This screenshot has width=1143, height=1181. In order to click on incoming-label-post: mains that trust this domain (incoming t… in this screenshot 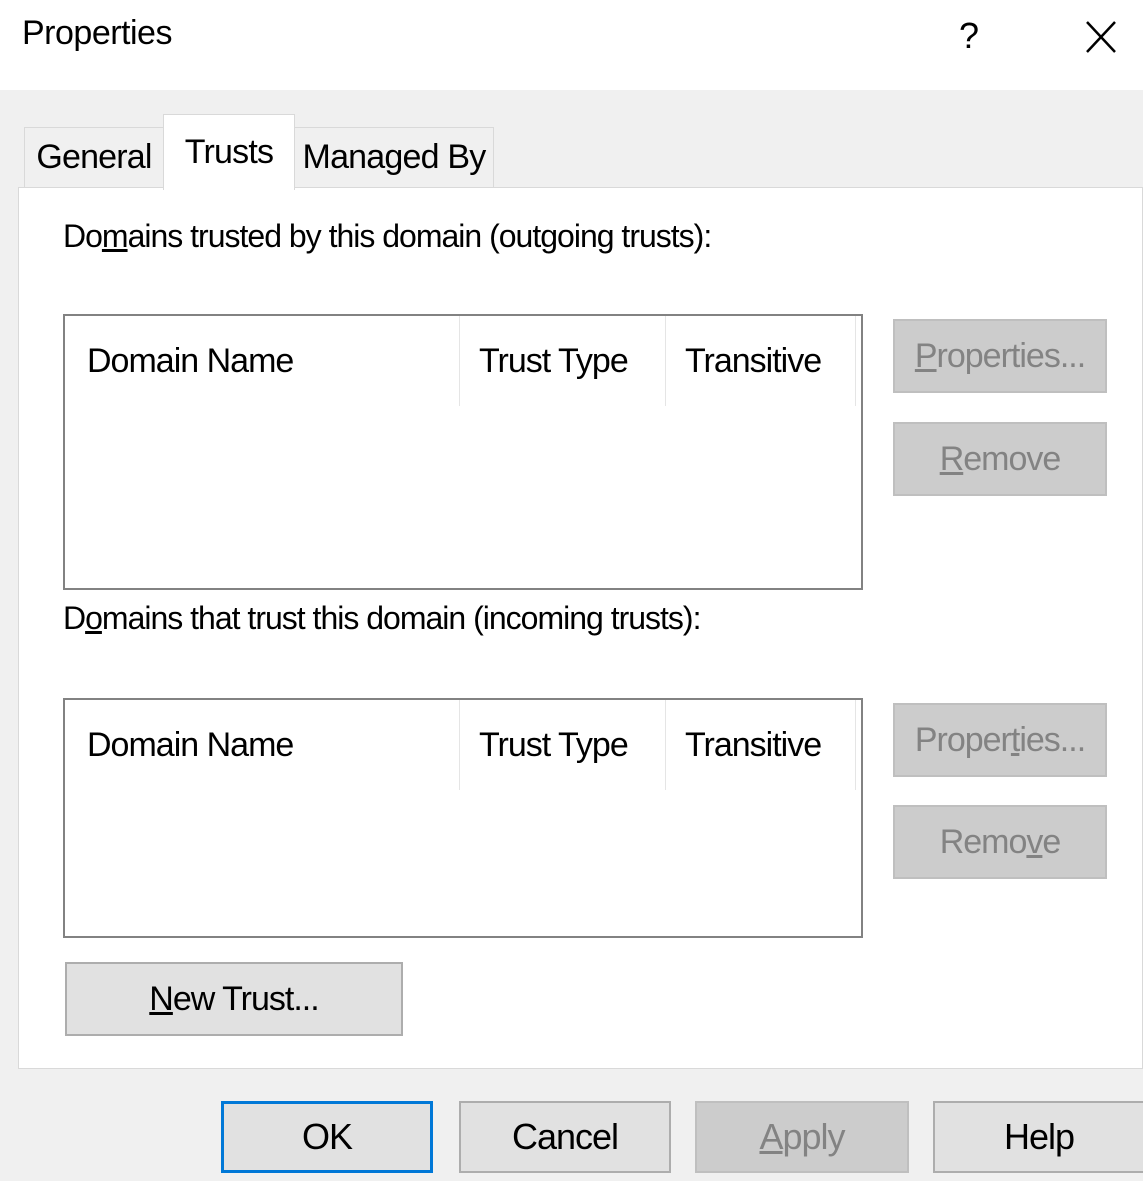, I will do `click(401, 618)`.